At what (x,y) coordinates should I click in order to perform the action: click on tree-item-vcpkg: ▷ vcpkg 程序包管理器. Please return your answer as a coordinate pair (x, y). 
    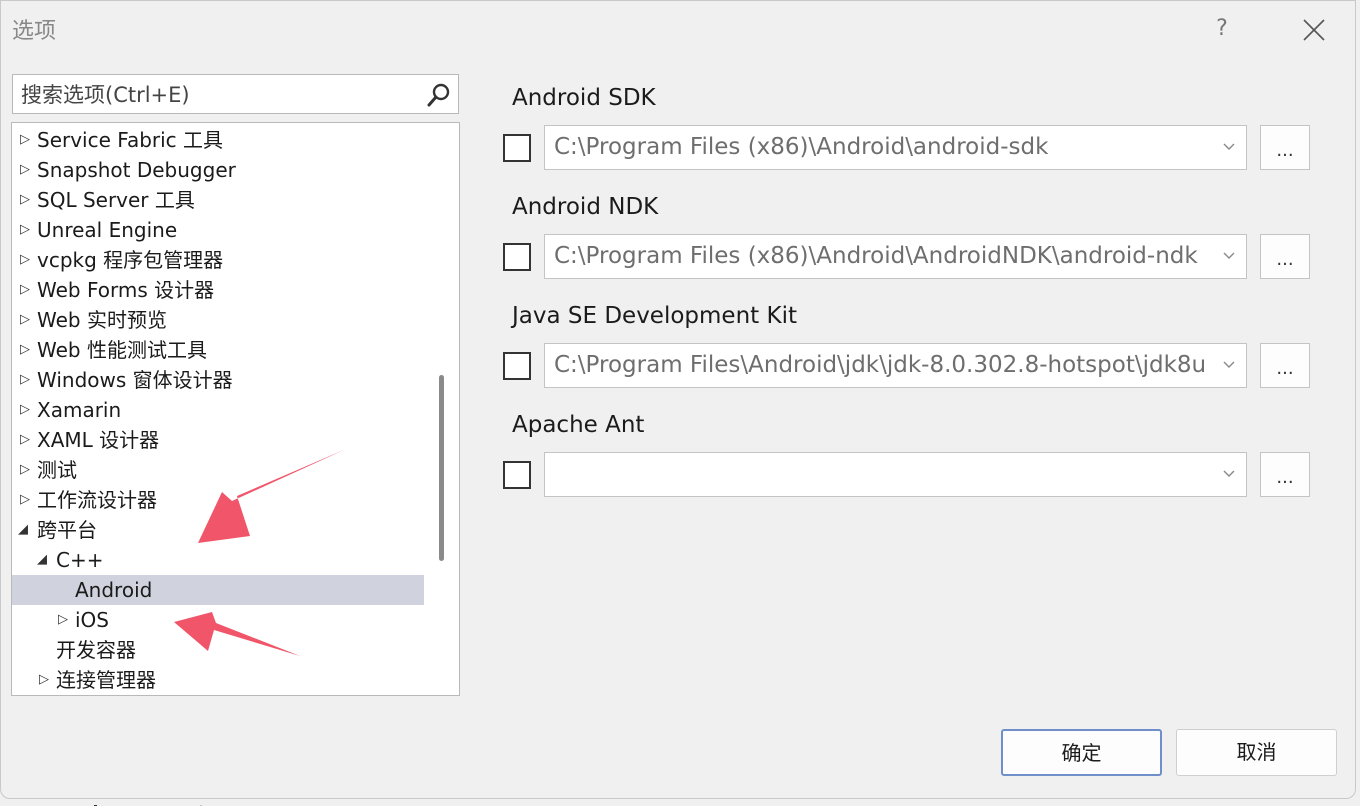
    Looking at the image, I should click on (218, 260).